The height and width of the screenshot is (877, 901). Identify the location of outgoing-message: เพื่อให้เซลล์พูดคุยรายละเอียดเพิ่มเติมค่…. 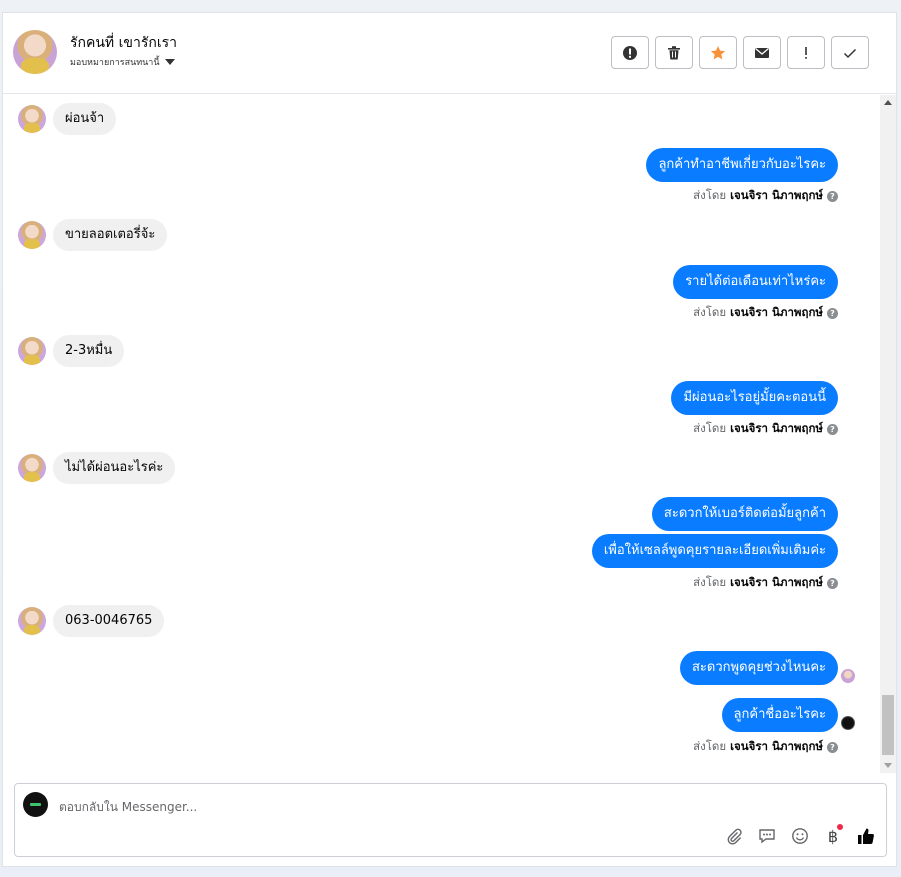
(714, 551).